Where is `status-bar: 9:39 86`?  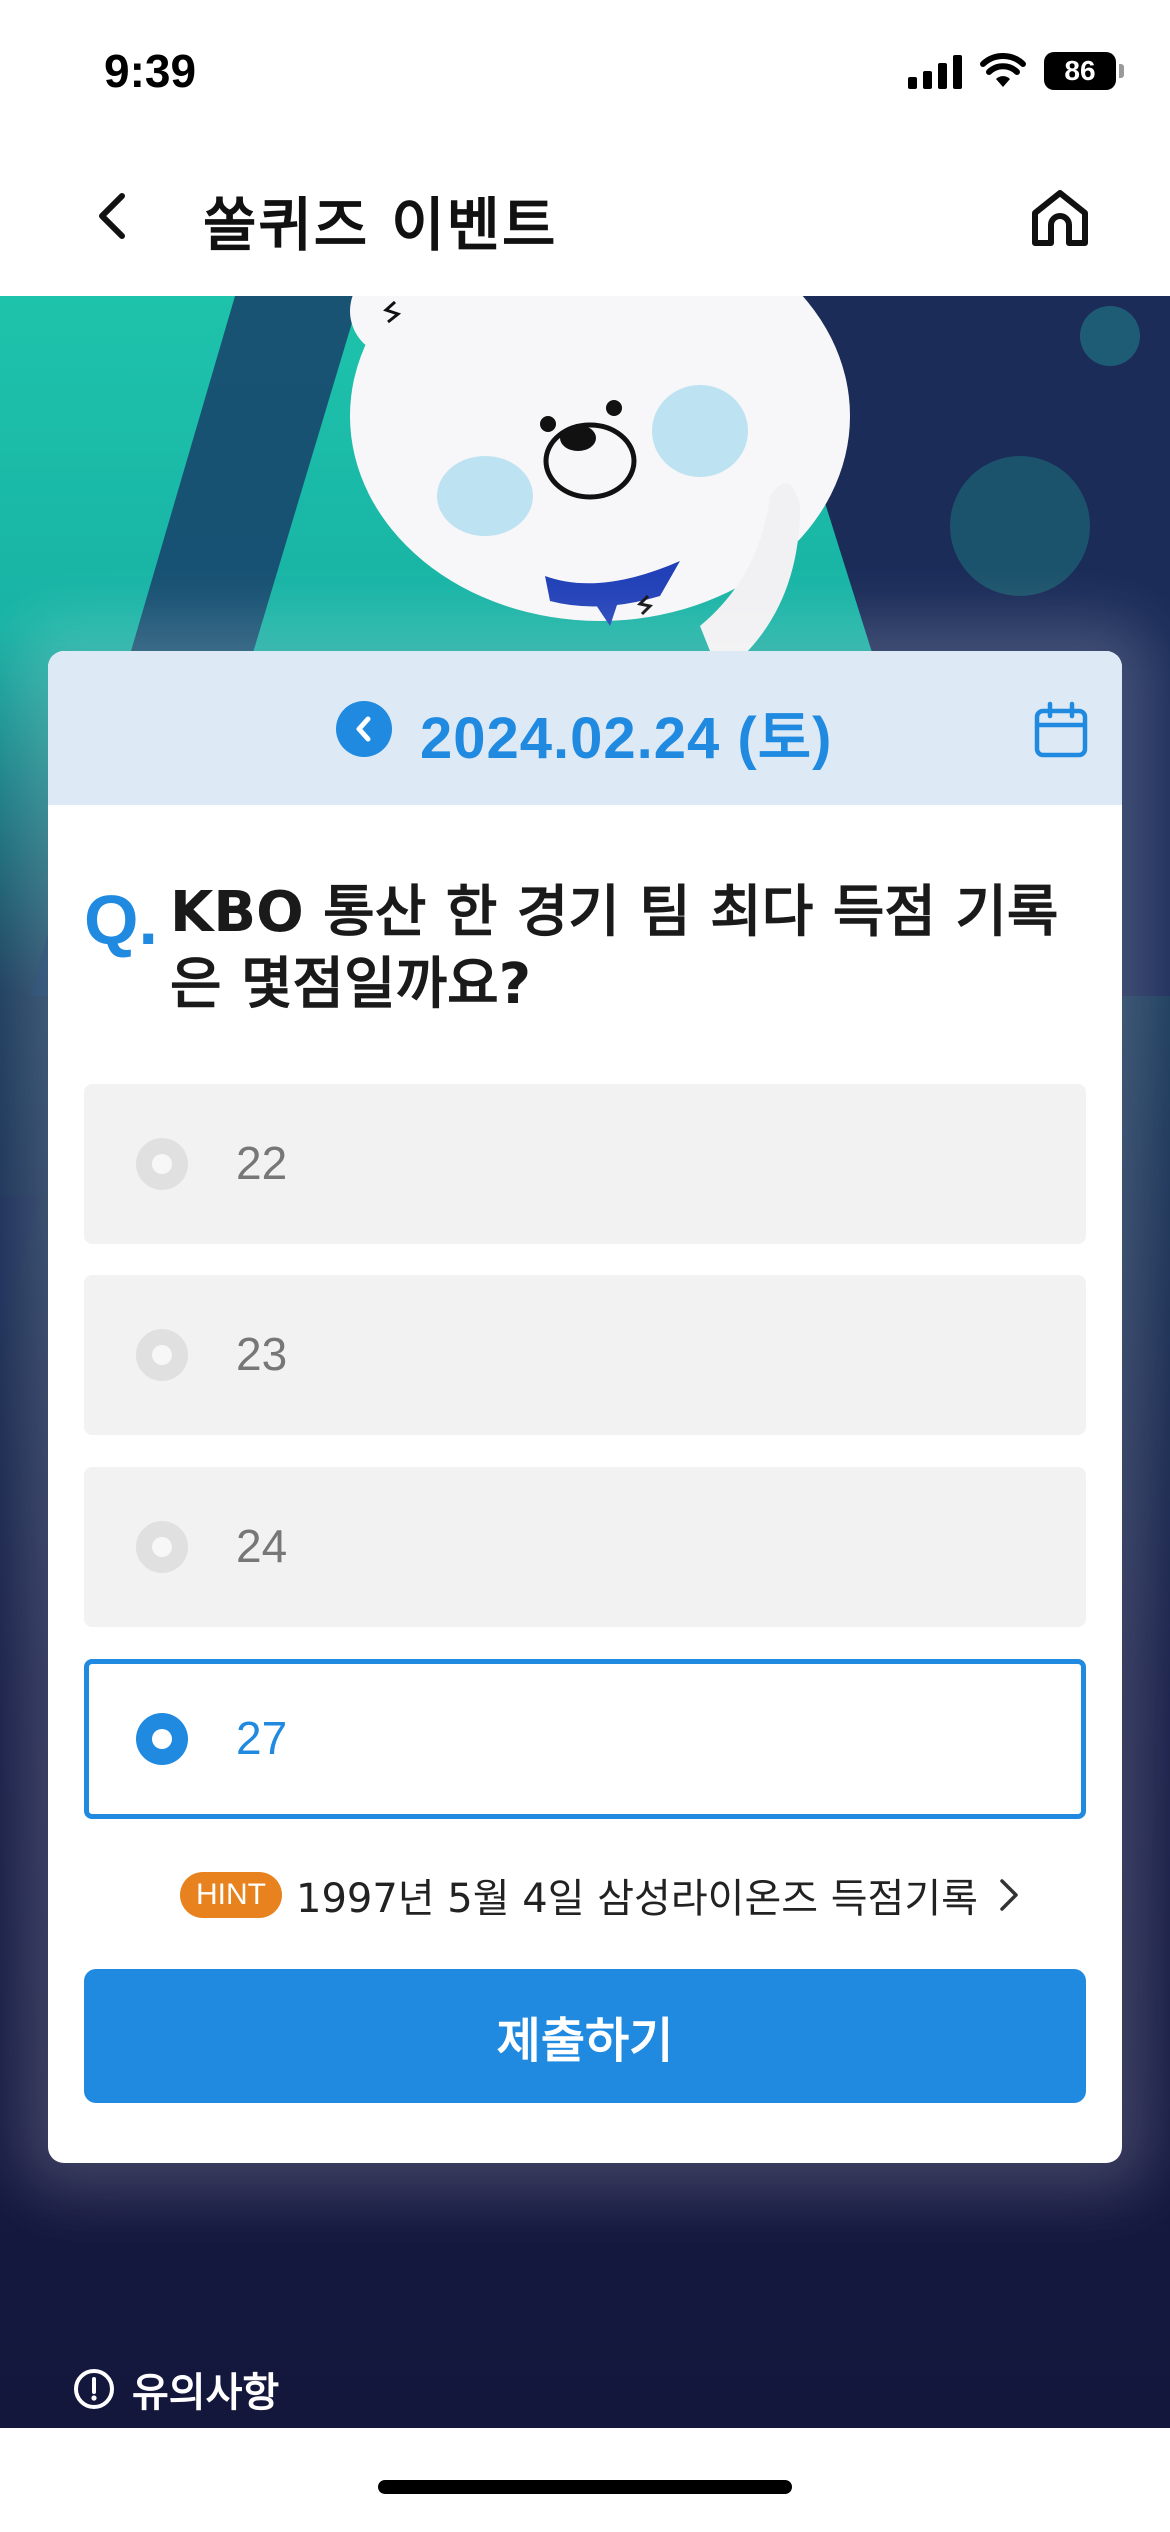 status-bar: 9:39 86 is located at coordinates (585, 70).